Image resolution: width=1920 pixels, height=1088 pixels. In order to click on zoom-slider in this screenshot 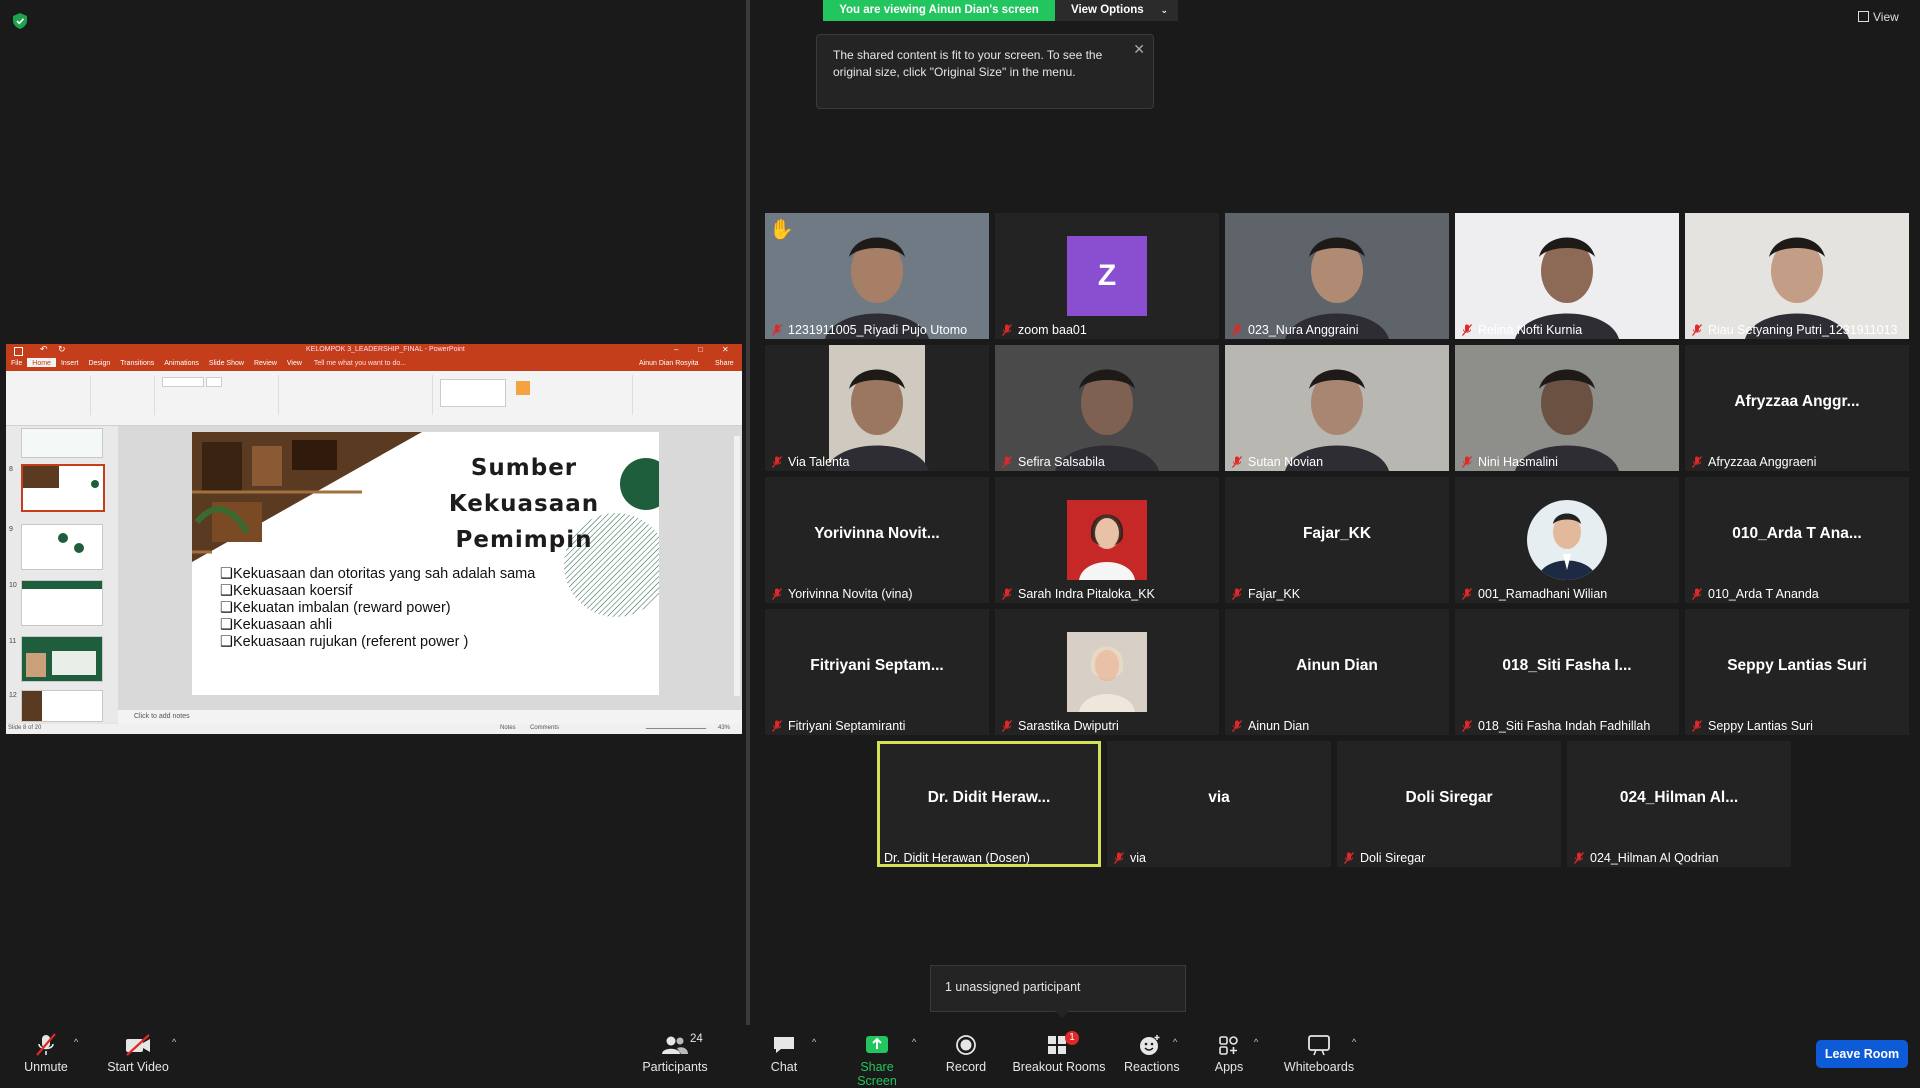, I will do `click(676, 728)`.